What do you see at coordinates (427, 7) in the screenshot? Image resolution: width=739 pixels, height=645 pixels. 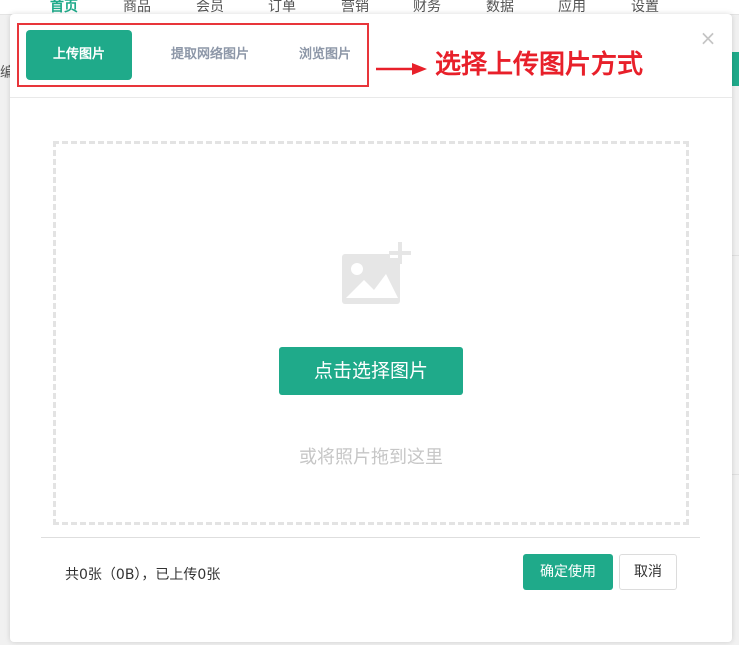 I see `nav-item-finance: 财务` at bounding box center [427, 7].